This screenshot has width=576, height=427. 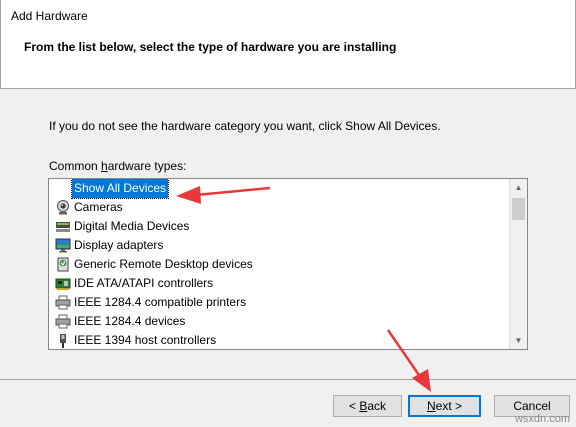 What do you see at coordinates (63, 207) in the screenshot?
I see `camera-icon` at bounding box center [63, 207].